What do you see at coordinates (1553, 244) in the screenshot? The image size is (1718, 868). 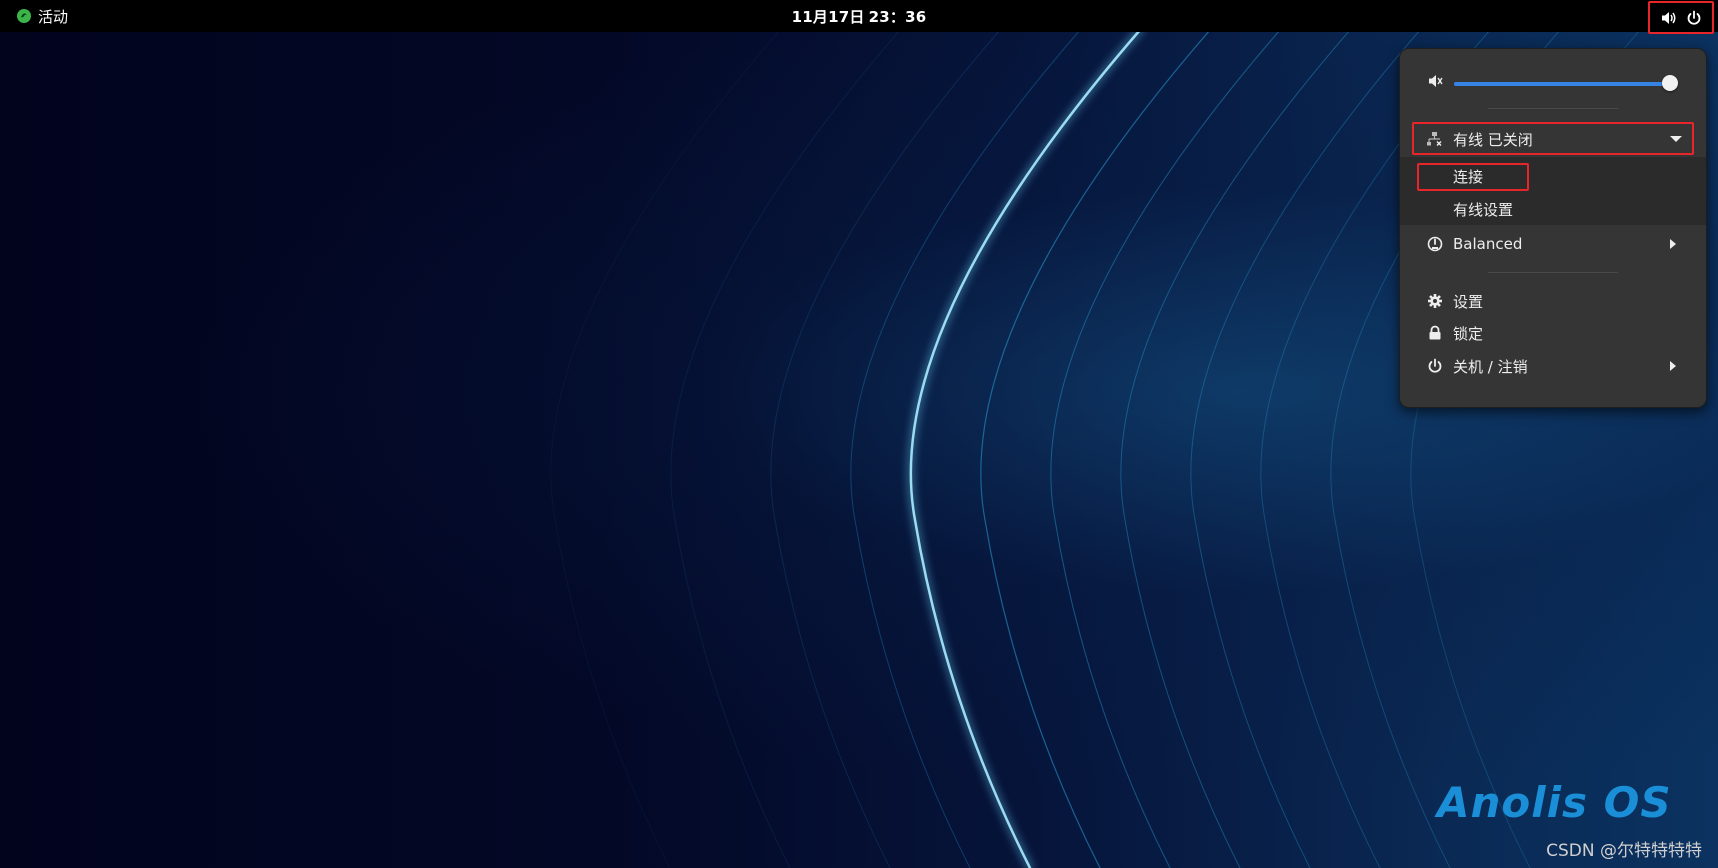 I see `power-mode-row: Balanced` at bounding box center [1553, 244].